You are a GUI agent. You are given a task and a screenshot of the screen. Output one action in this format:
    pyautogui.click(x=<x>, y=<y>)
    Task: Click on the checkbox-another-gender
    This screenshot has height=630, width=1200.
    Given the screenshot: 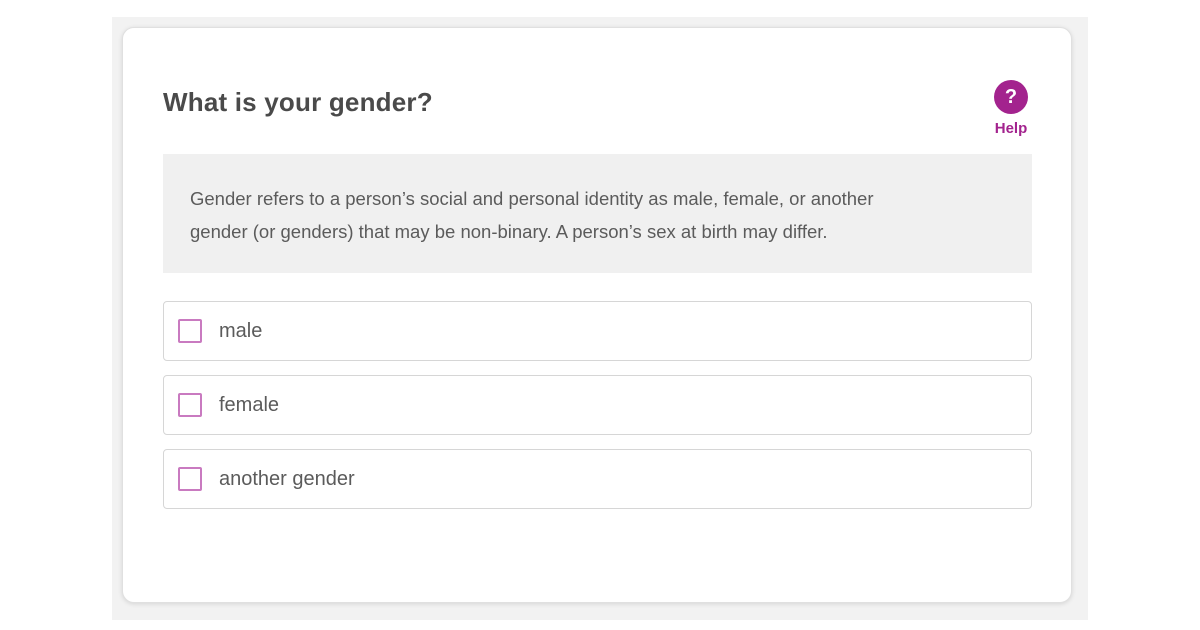 What is the action you would take?
    pyautogui.click(x=190, y=479)
    